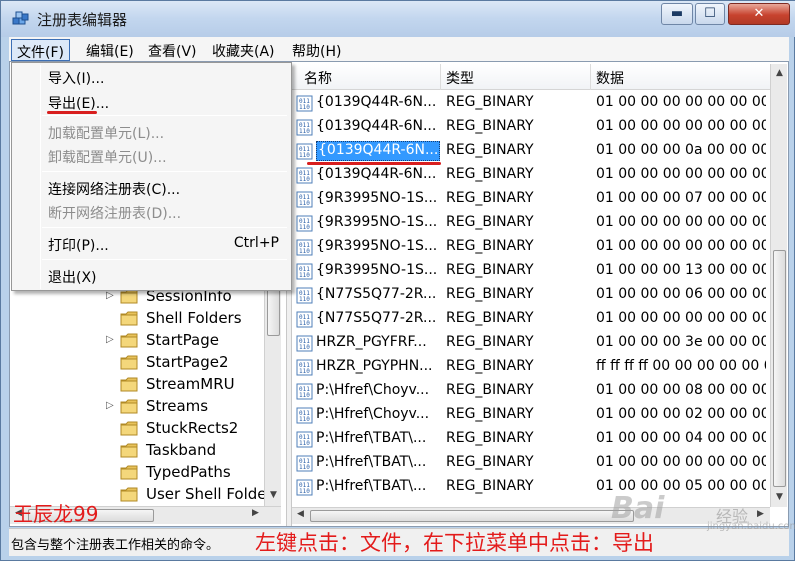 This screenshot has width=795, height=561. I want to click on window-title: 注册表编辑器, so click(82, 20).